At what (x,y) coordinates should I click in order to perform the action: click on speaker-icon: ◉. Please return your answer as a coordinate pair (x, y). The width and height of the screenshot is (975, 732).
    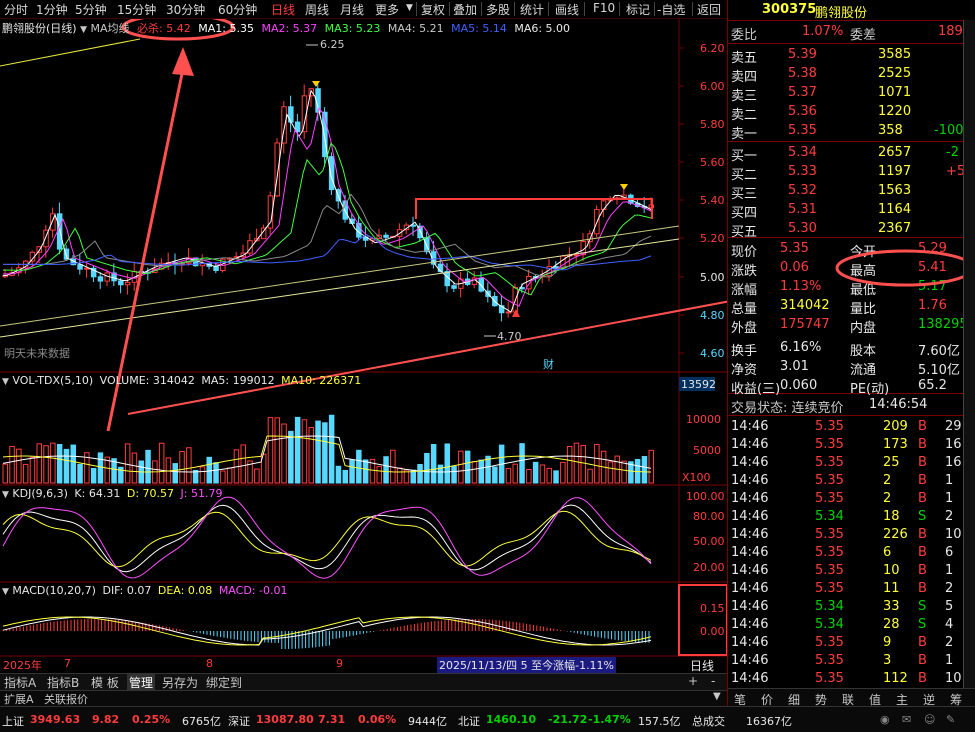
    Looking at the image, I should click on (885, 719).